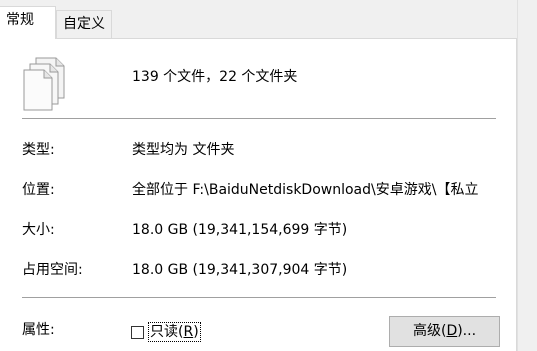 The height and width of the screenshot is (351, 537). I want to click on window-edge, so click(527, 175).